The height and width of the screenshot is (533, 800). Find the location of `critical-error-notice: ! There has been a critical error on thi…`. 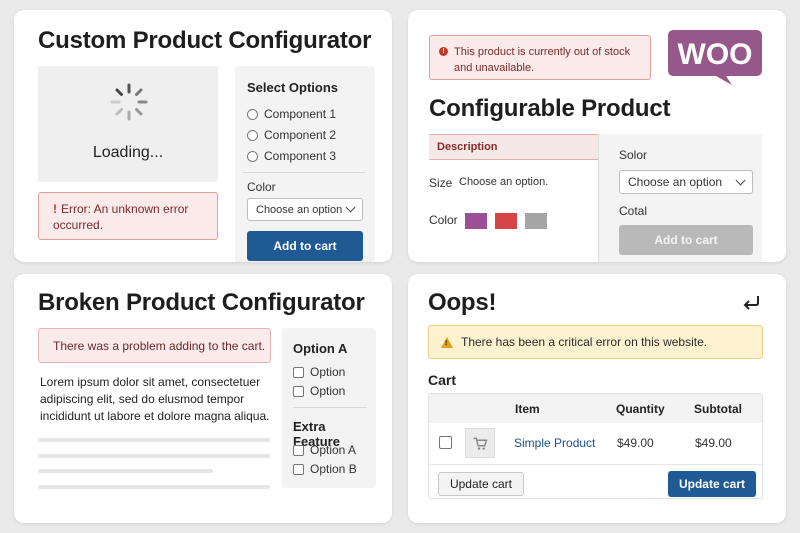

critical-error-notice: ! There has been a critical error on thi… is located at coordinates (595, 342).